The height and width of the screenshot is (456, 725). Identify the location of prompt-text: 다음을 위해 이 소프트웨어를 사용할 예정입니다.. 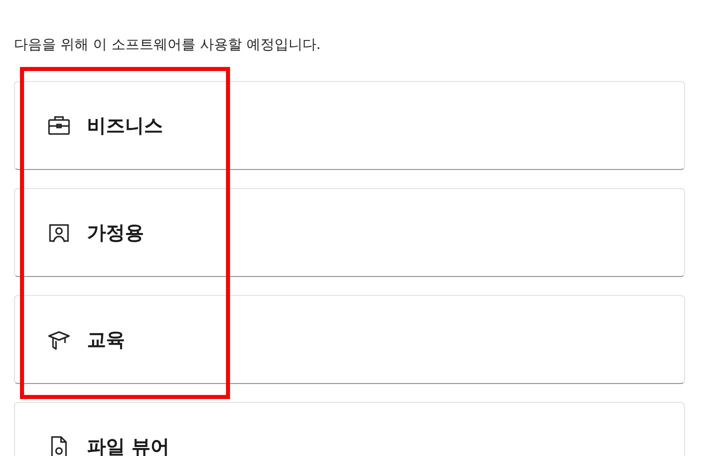
(168, 45).